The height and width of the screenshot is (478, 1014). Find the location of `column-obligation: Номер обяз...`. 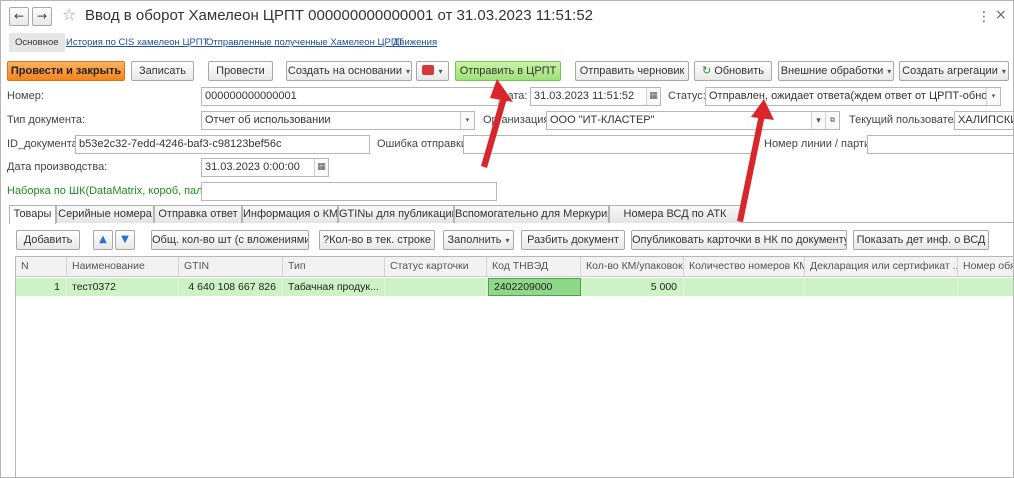

column-obligation: Номер обяз... is located at coordinates (985, 266).